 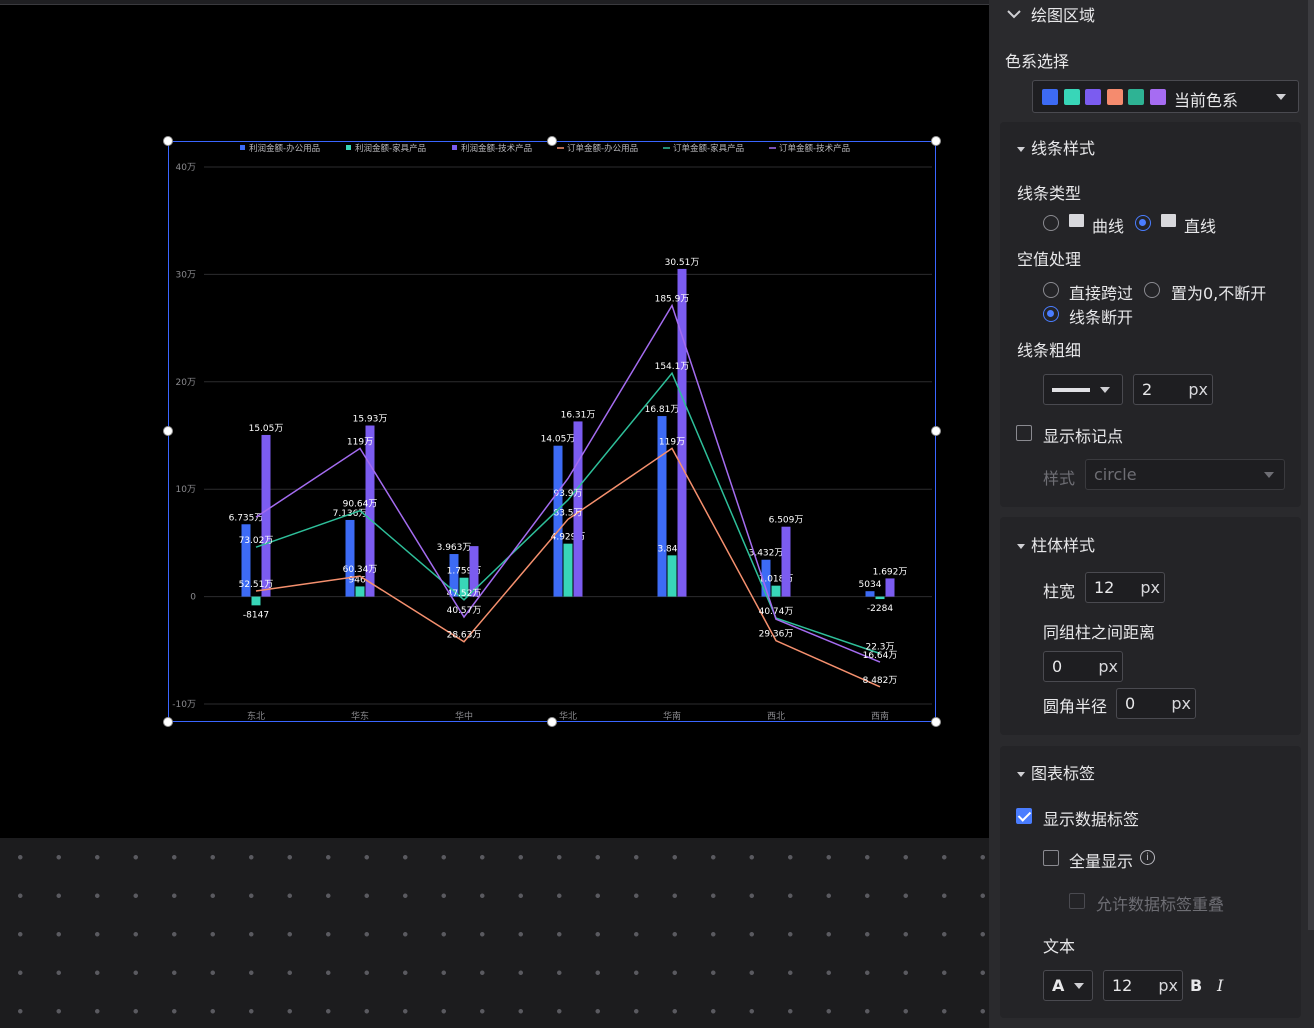 I want to click on resize-handle-bottom, so click(x=552, y=722).